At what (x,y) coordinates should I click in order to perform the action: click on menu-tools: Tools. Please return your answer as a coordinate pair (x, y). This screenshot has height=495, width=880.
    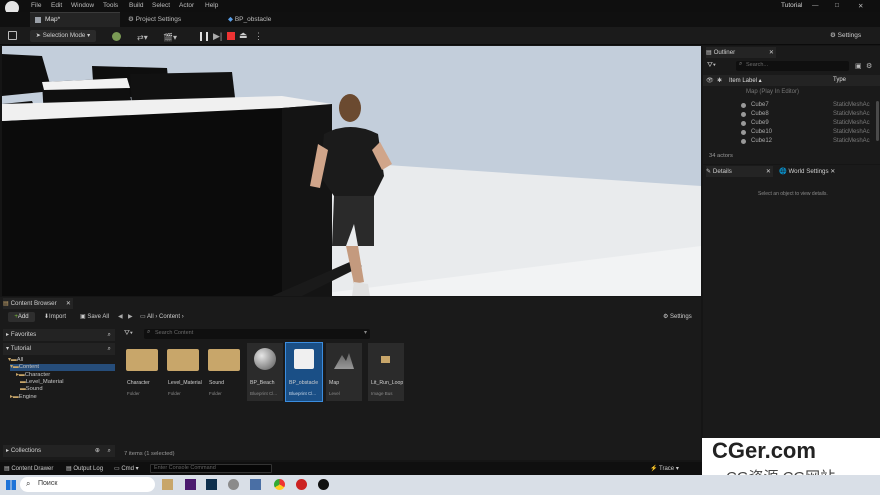
    Looking at the image, I should click on (110, 5).